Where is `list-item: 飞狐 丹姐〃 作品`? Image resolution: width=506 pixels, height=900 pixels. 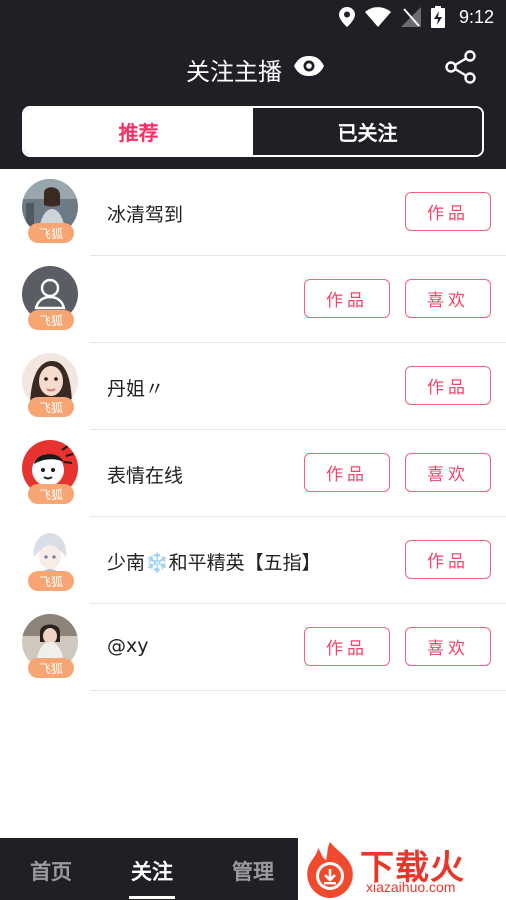
list-item: 飞狐 丹姐〃 作品 is located at coordinates (253, 386).